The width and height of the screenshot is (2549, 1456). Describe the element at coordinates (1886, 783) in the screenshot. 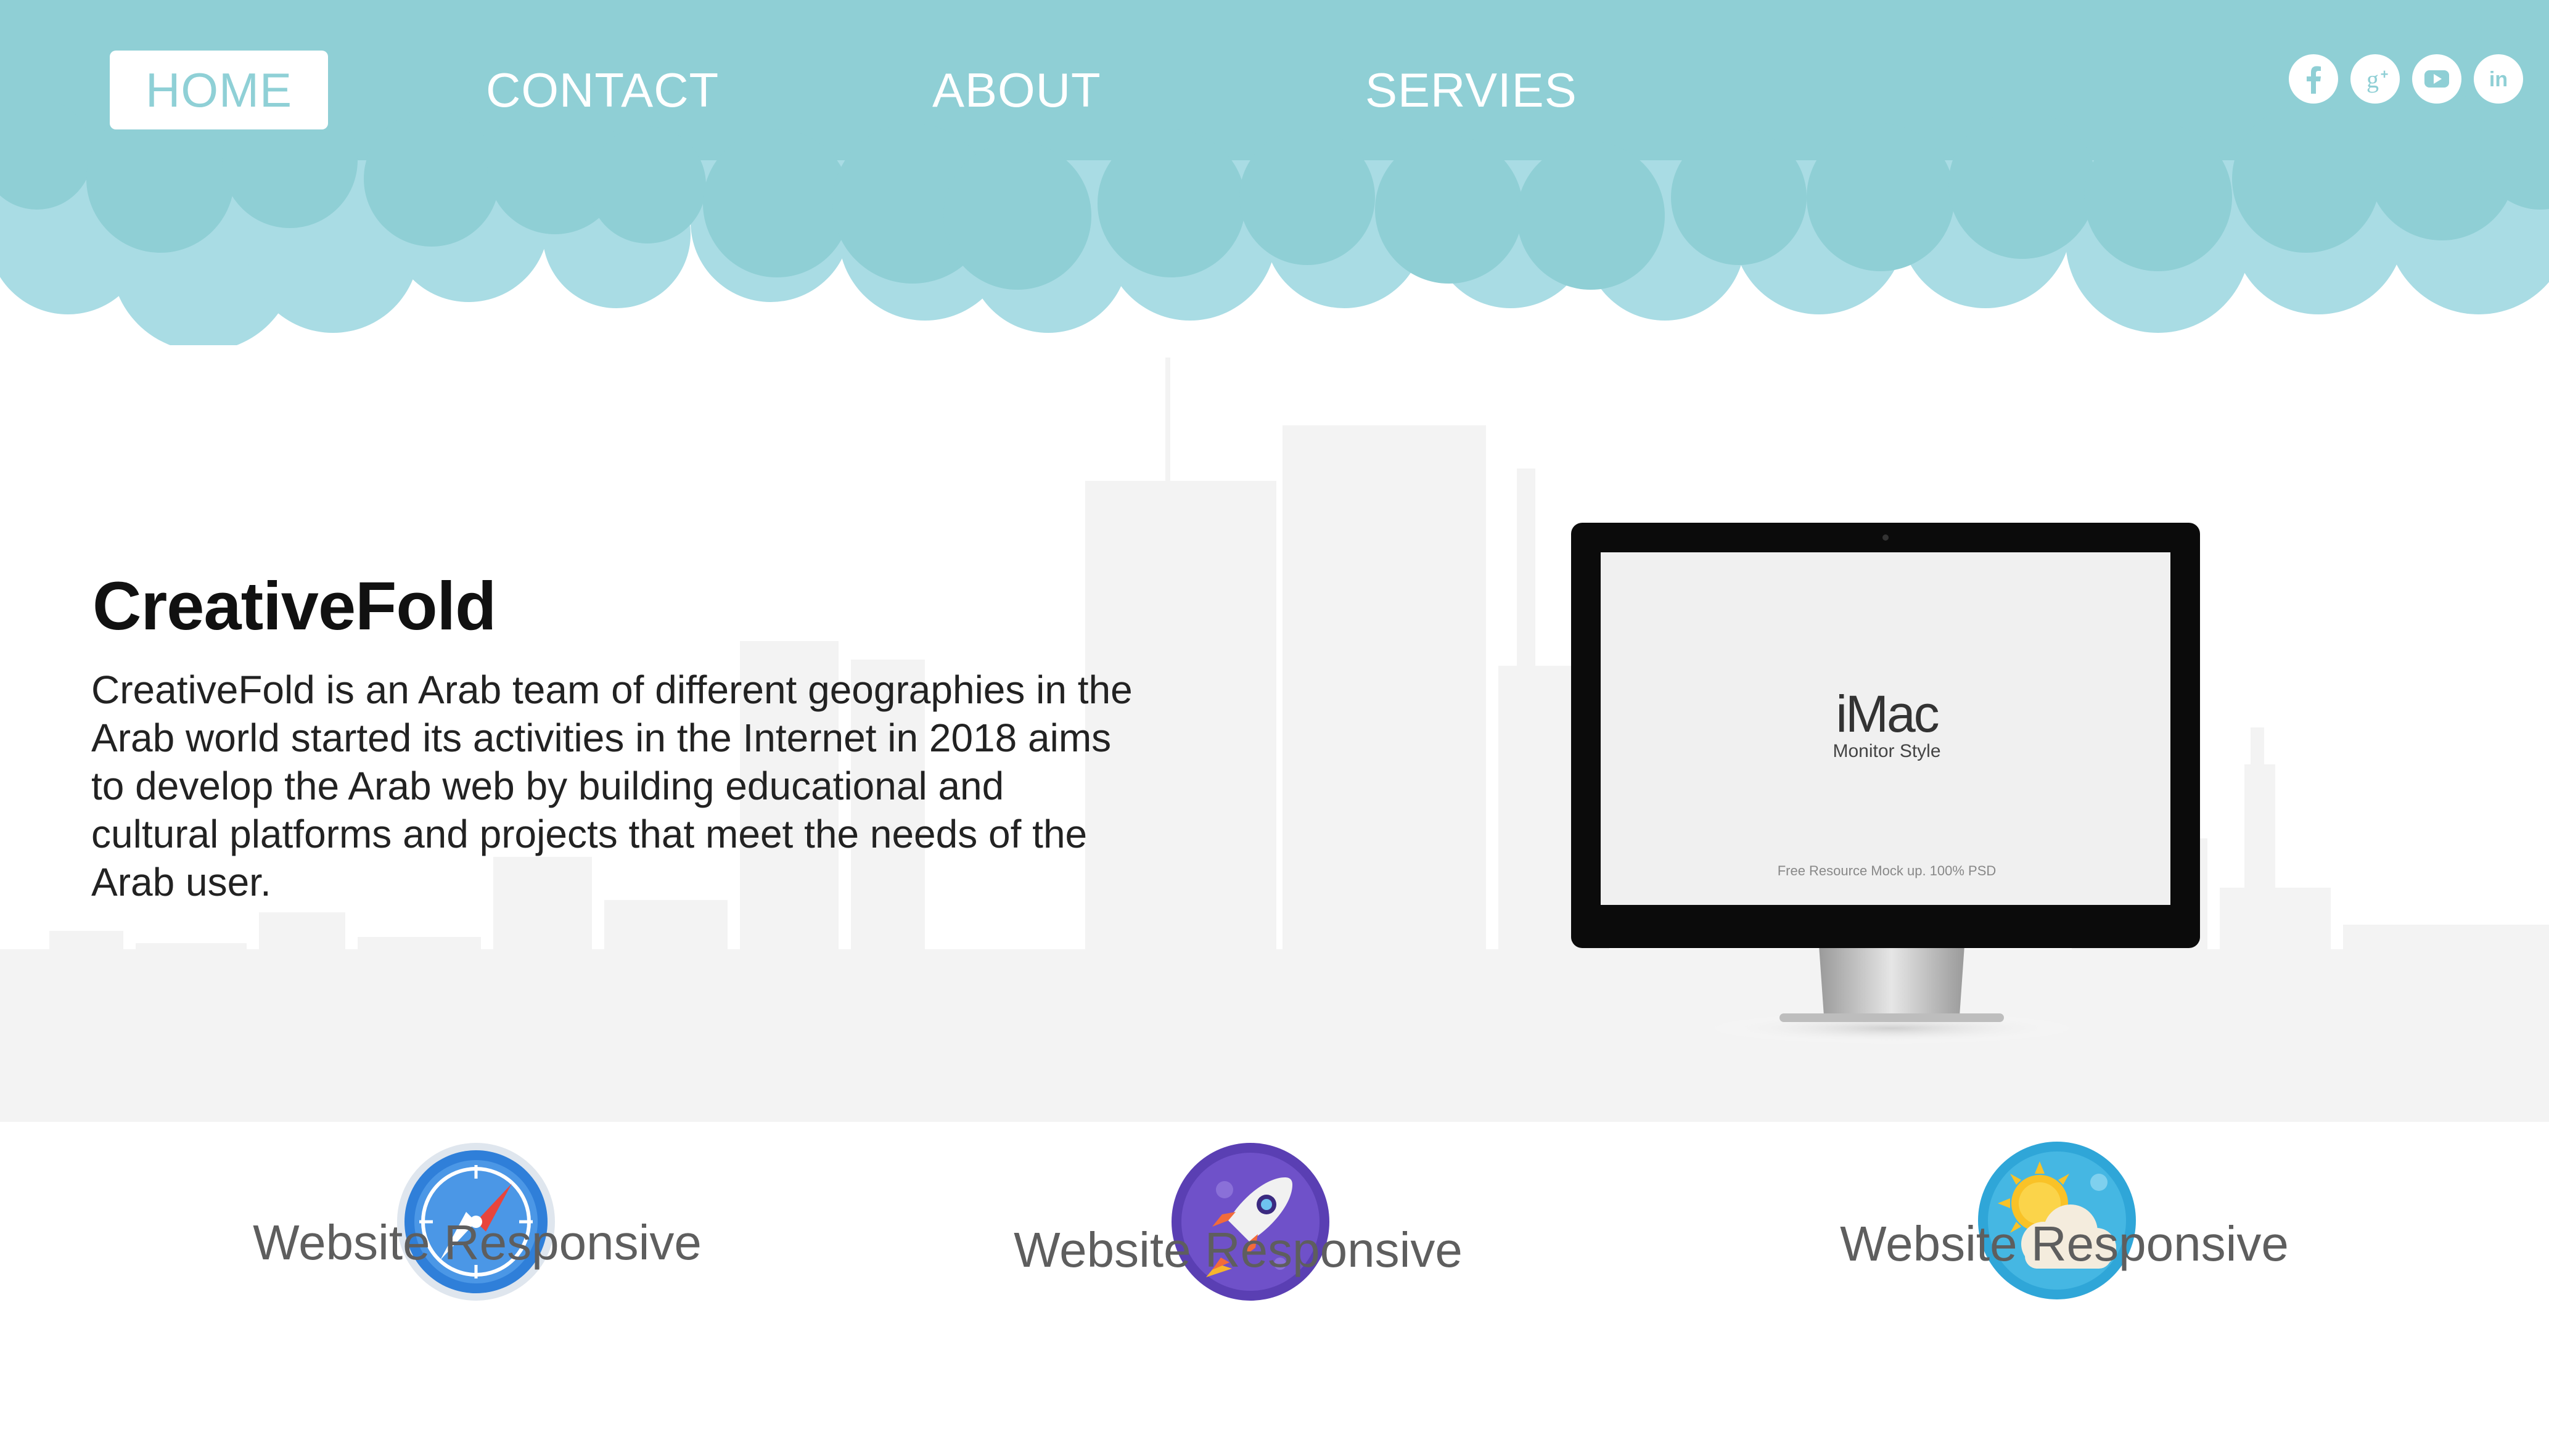

I see `imac-monitor-image` at that location.